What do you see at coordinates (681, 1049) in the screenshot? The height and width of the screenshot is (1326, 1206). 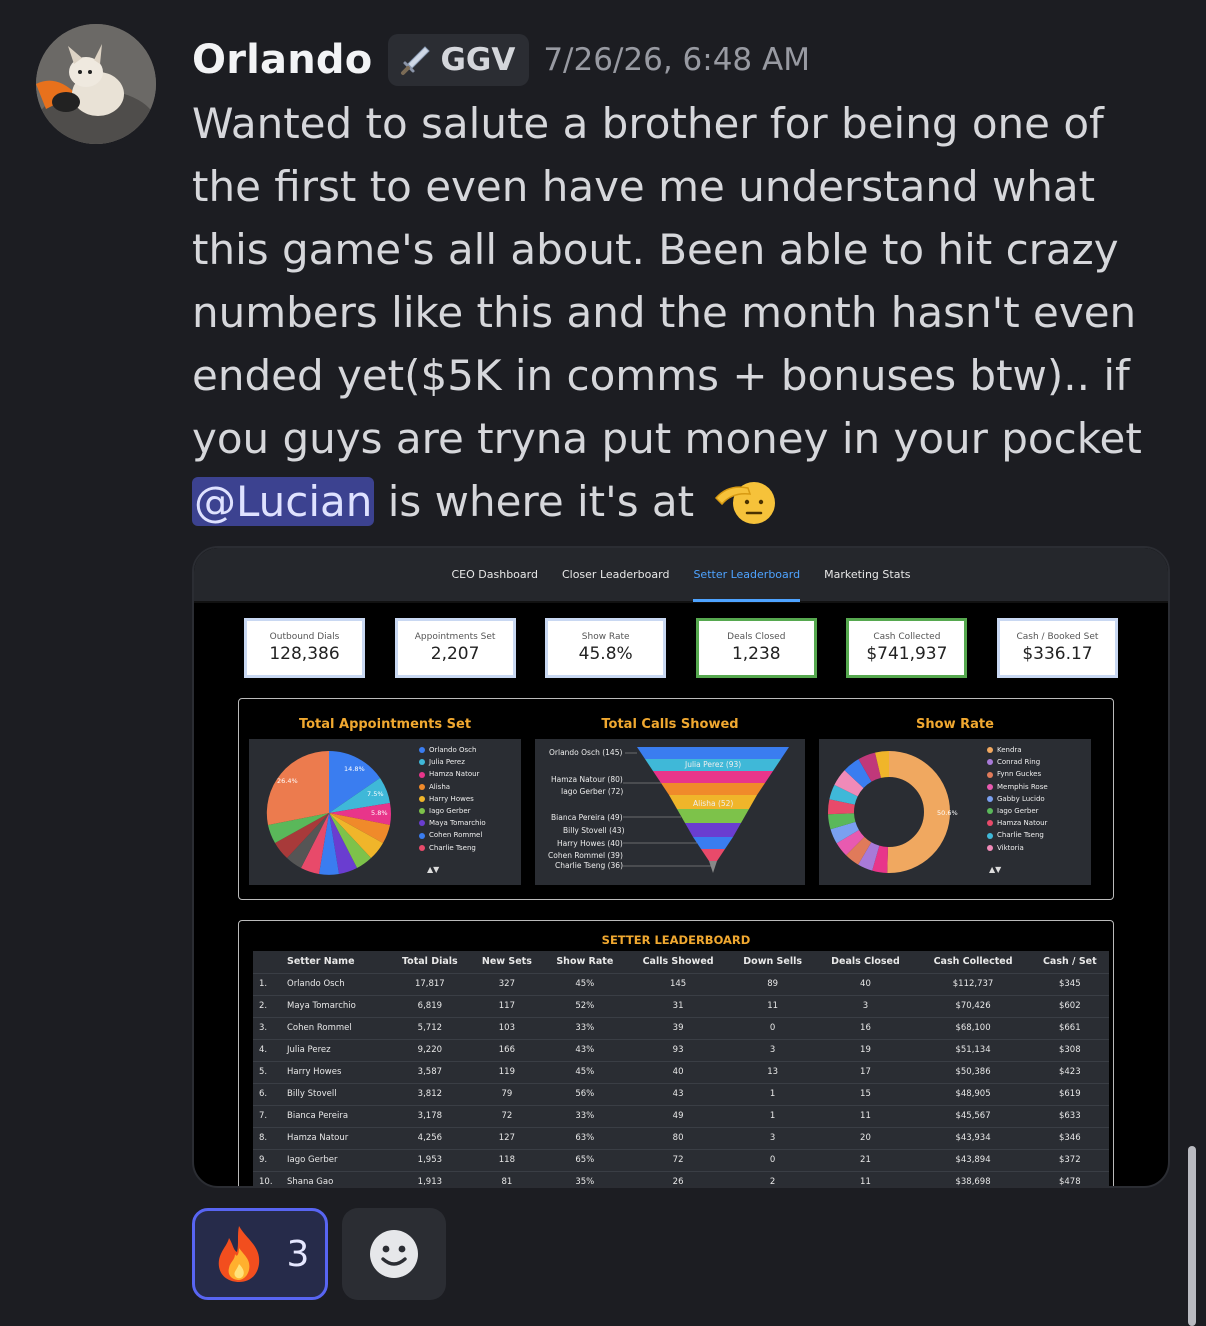 I see `table-row: 4. Julia Perez 9,220 166 43% 93 3 19 $51,134 $308` at bounding box center [681, 1049].